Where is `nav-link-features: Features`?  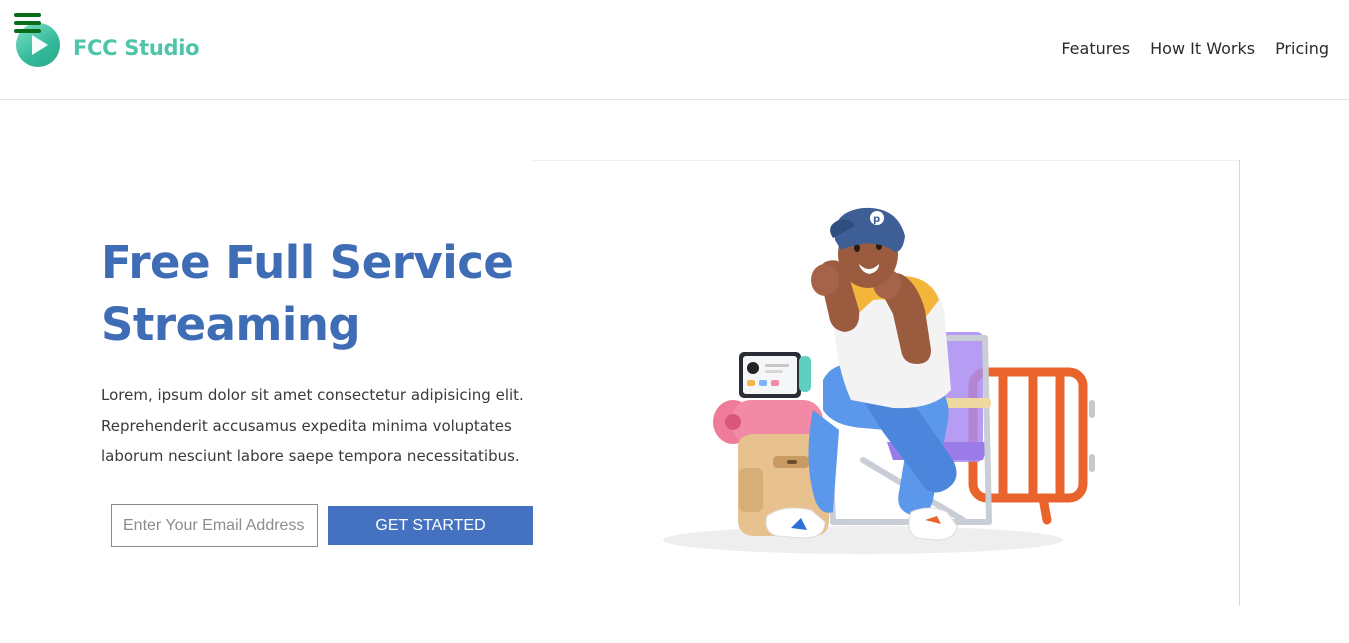
nav-link-features: Features is located at coordinates (1095, 48).